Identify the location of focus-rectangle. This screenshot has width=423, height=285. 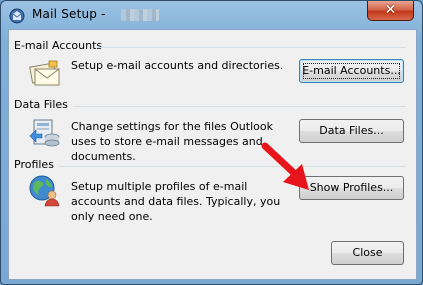
(351, 71).